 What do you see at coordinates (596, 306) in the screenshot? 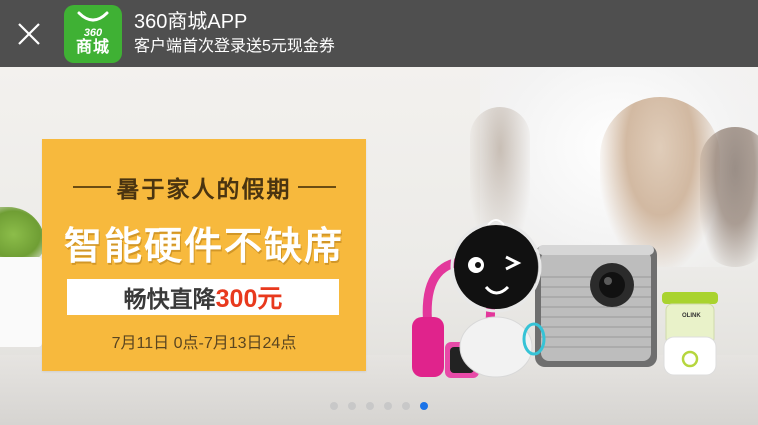
I see `projector-image` at bounding box center [596, 306].